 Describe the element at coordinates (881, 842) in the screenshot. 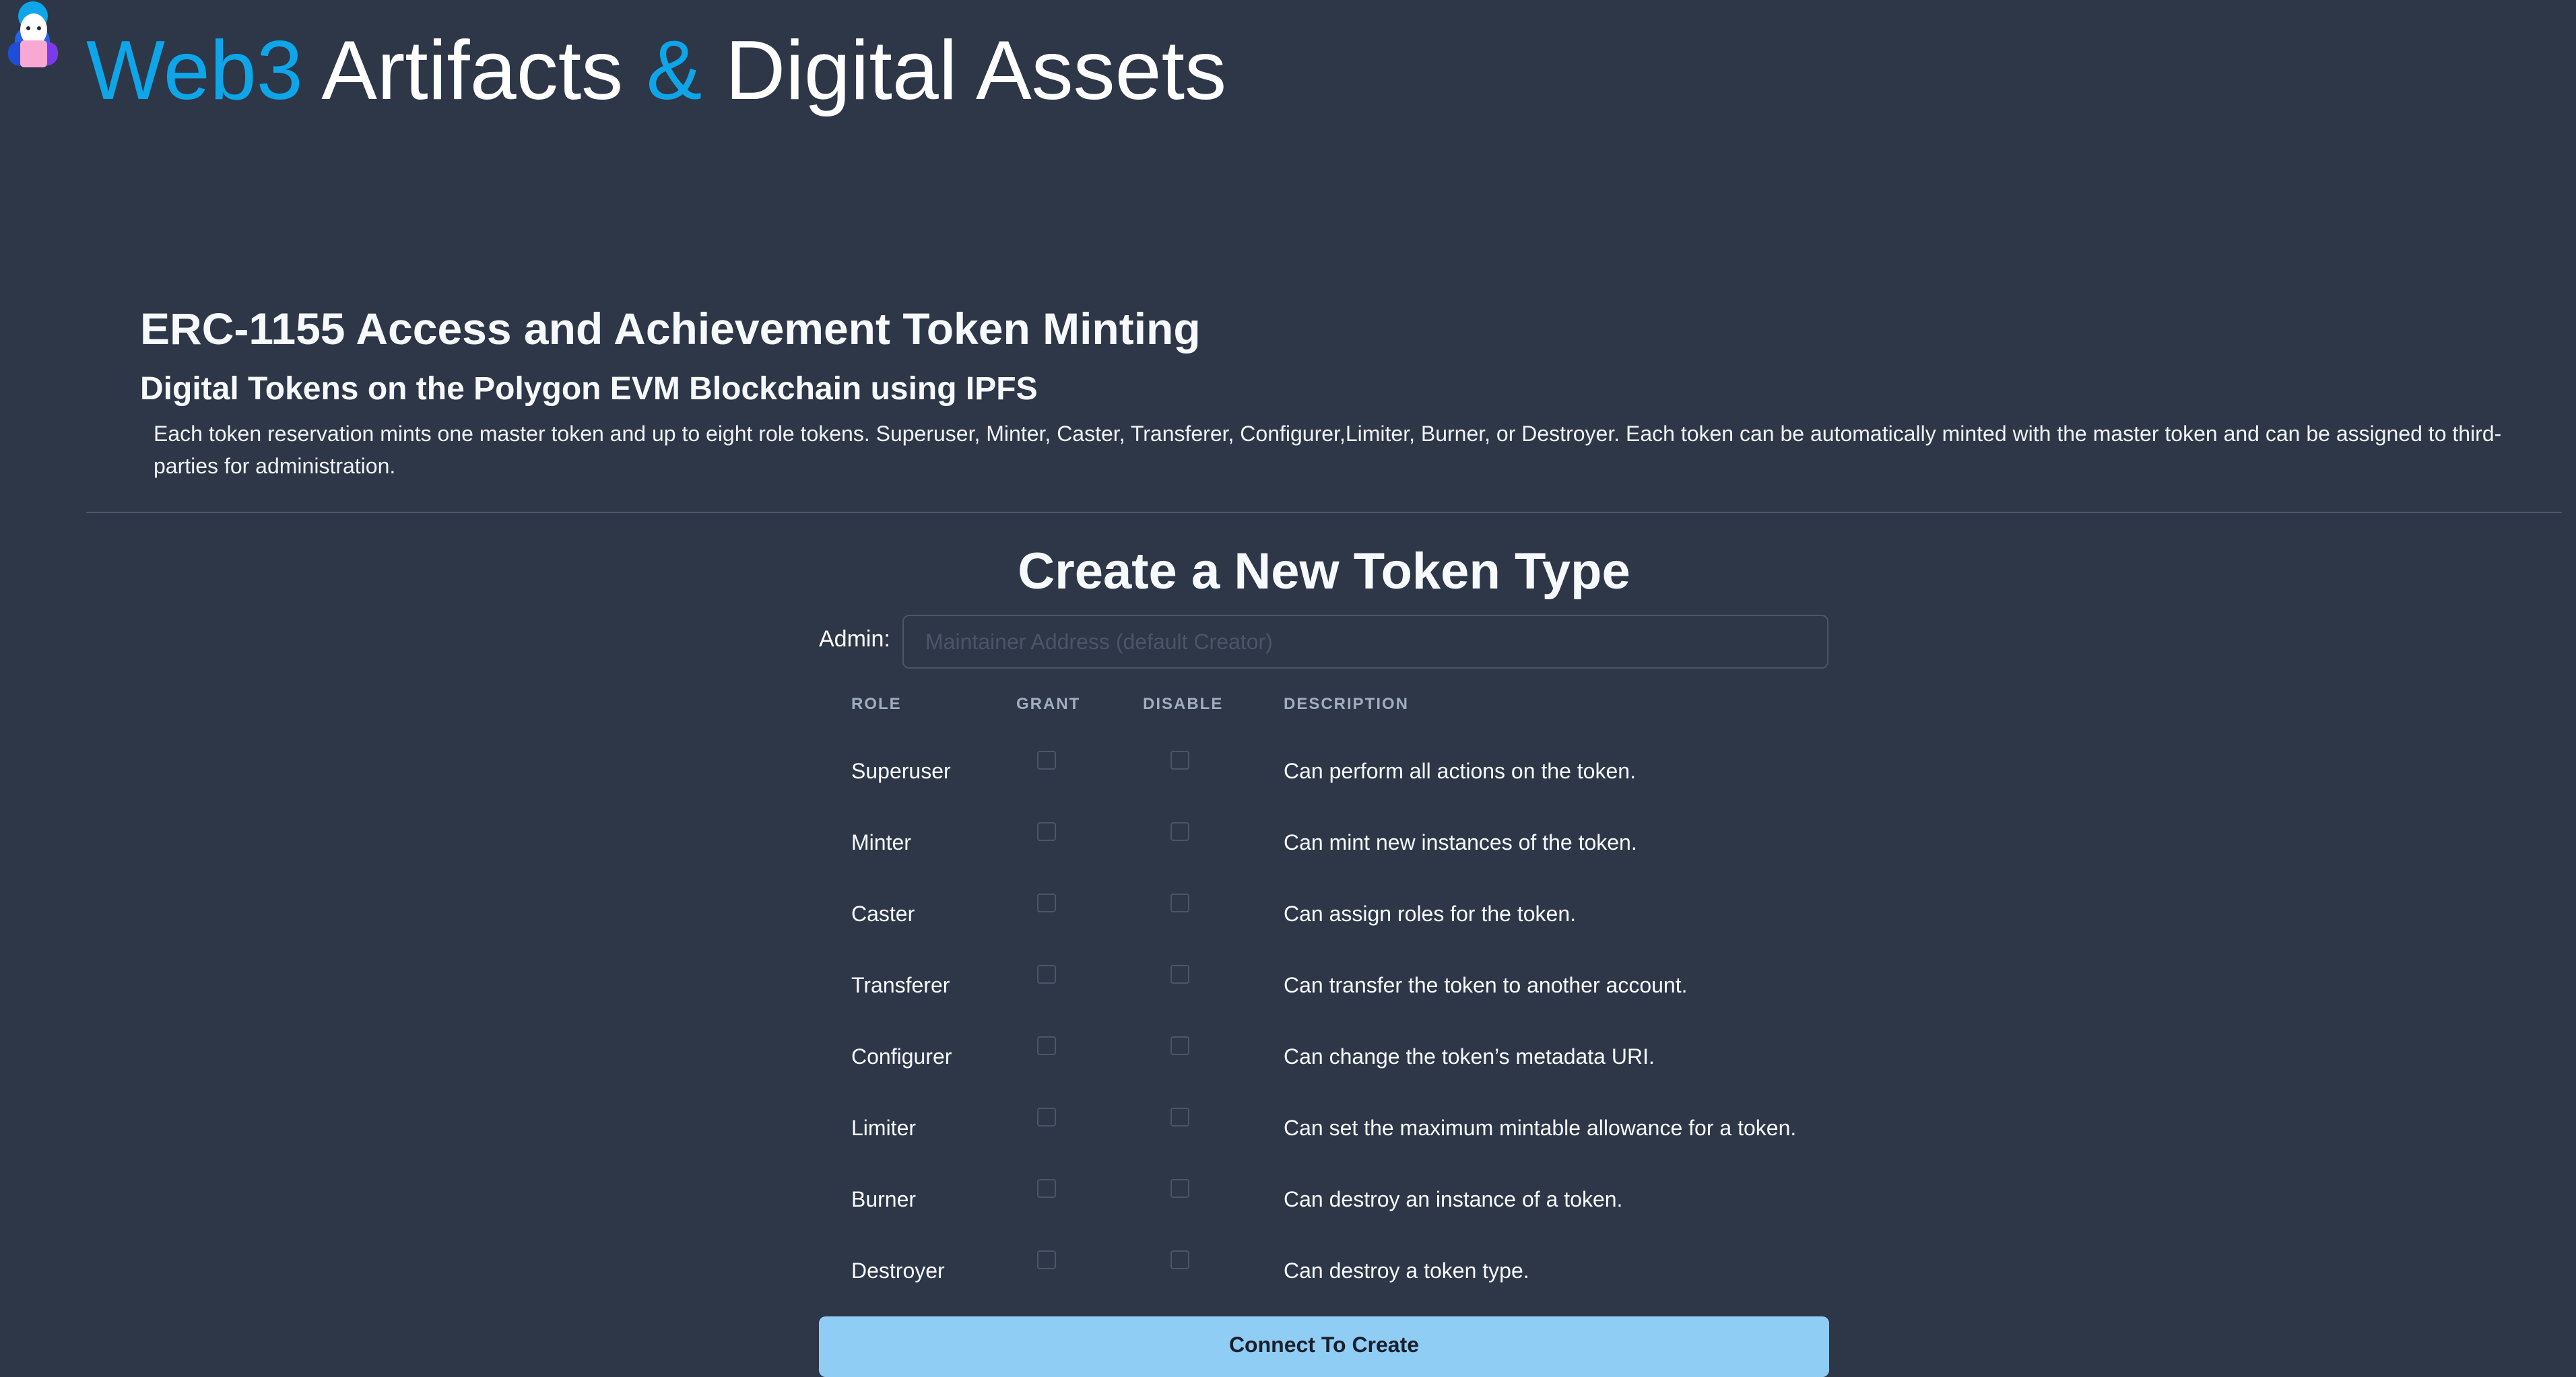

I see `role-name: Minter` at that location.